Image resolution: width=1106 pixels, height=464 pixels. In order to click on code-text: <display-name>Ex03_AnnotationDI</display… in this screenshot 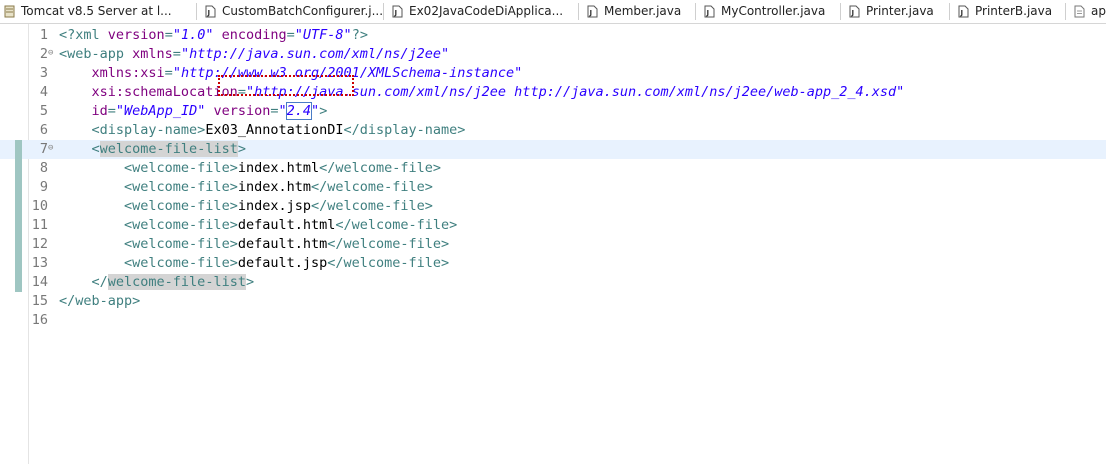, I will do `click(262, 130)`.